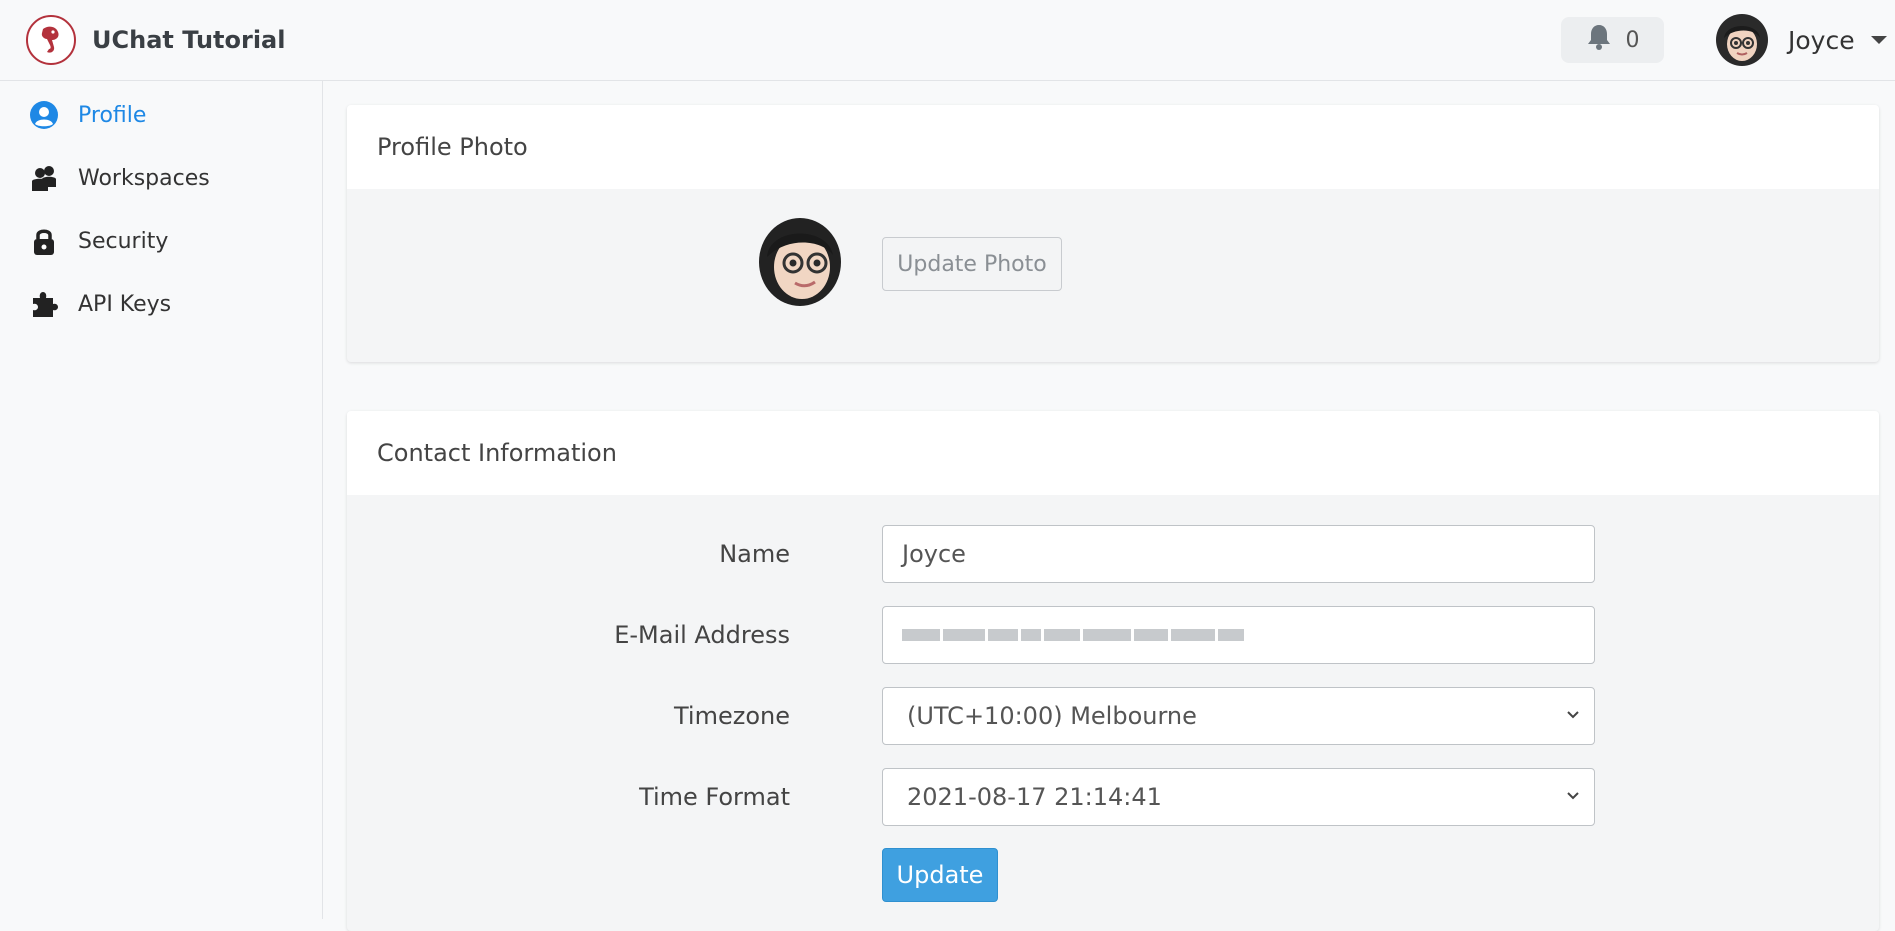 The image size is (1895, 931). I want to click on timezone-row: Timezone (UTC+10:00) Melbourne, so click(1113, 716).